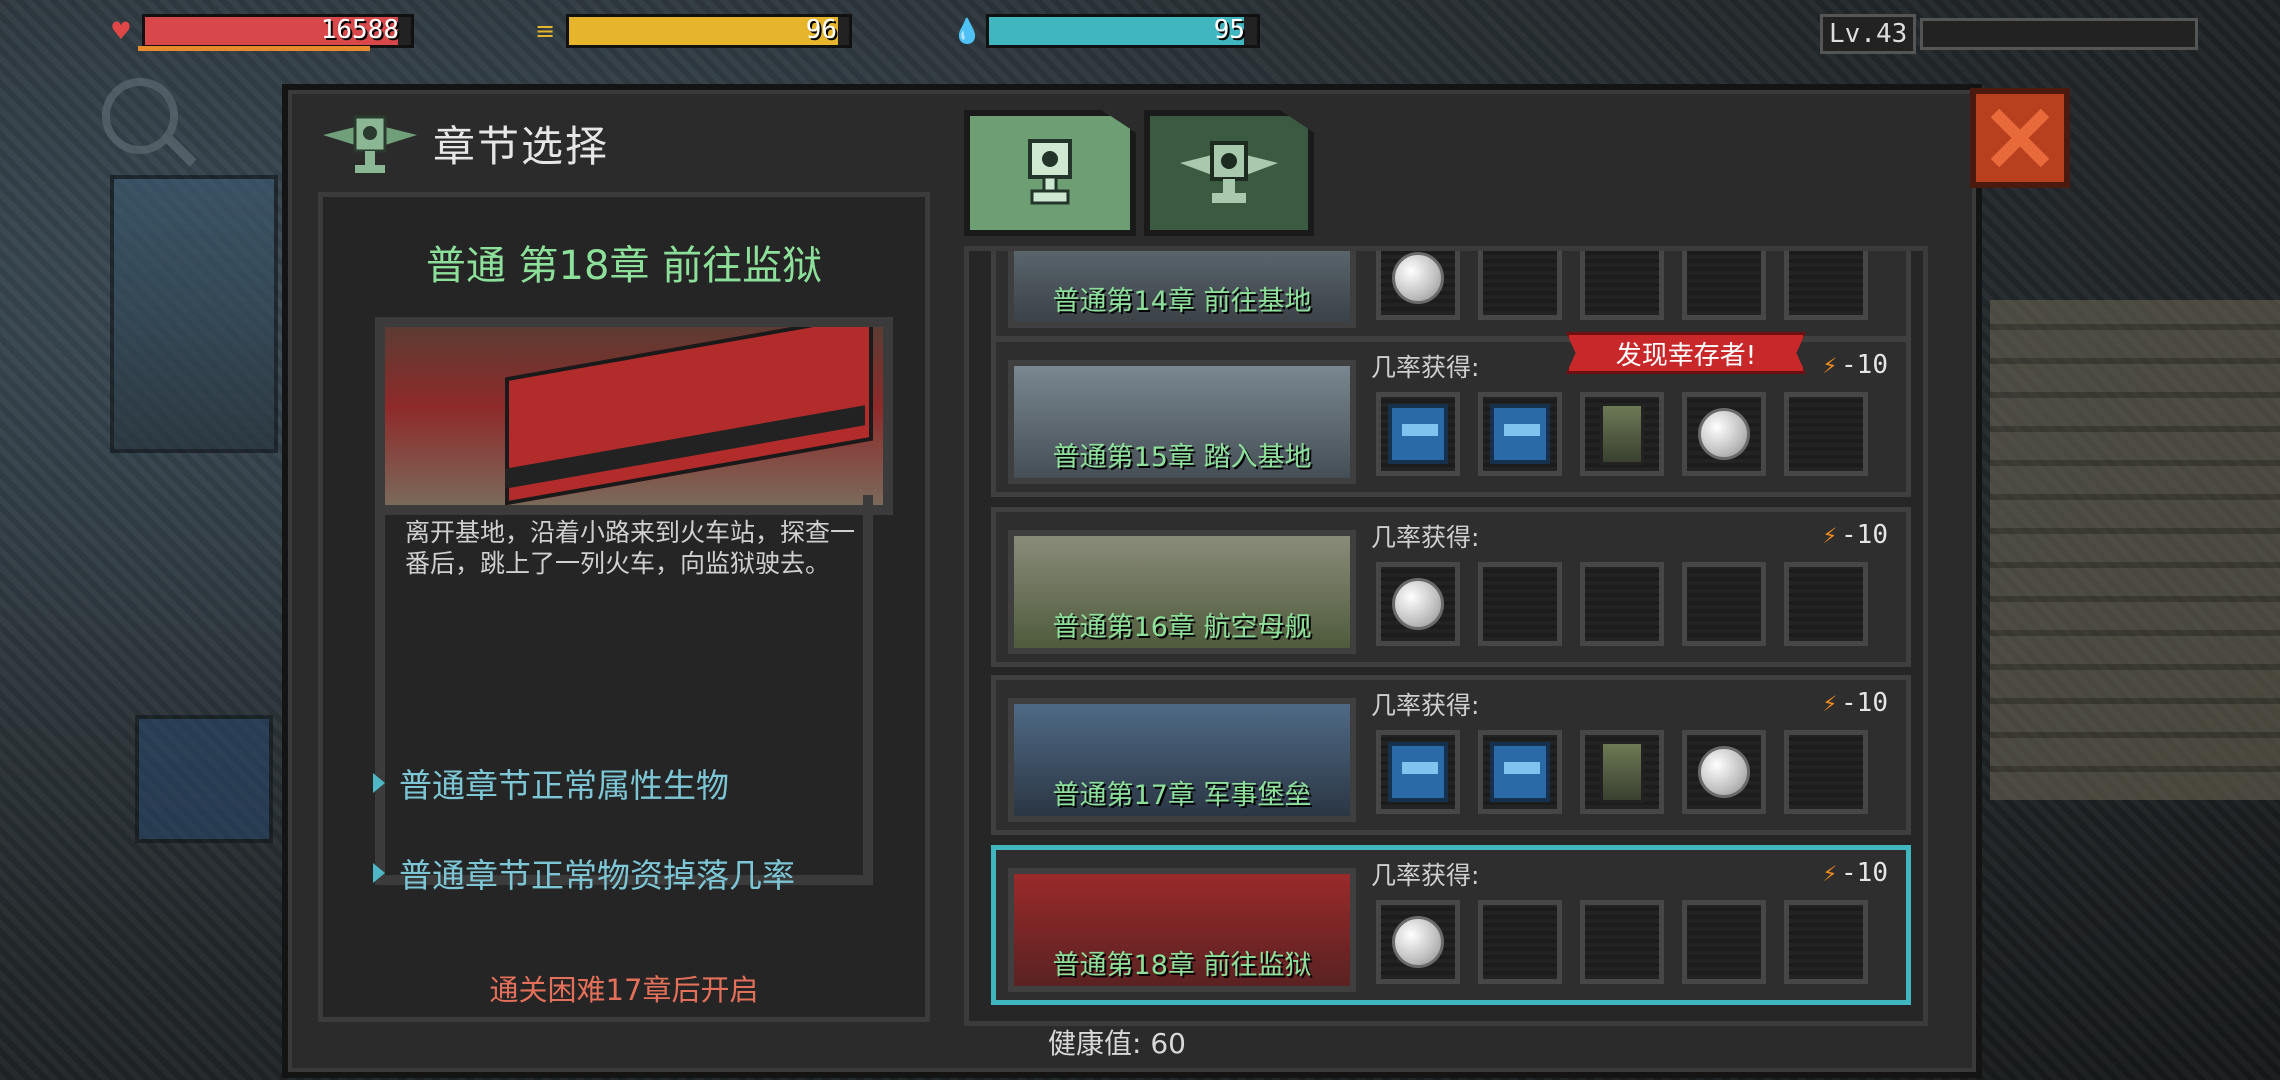 The image size is (2280, 1080). I want to click on food-value: 96, so click(821, 30).